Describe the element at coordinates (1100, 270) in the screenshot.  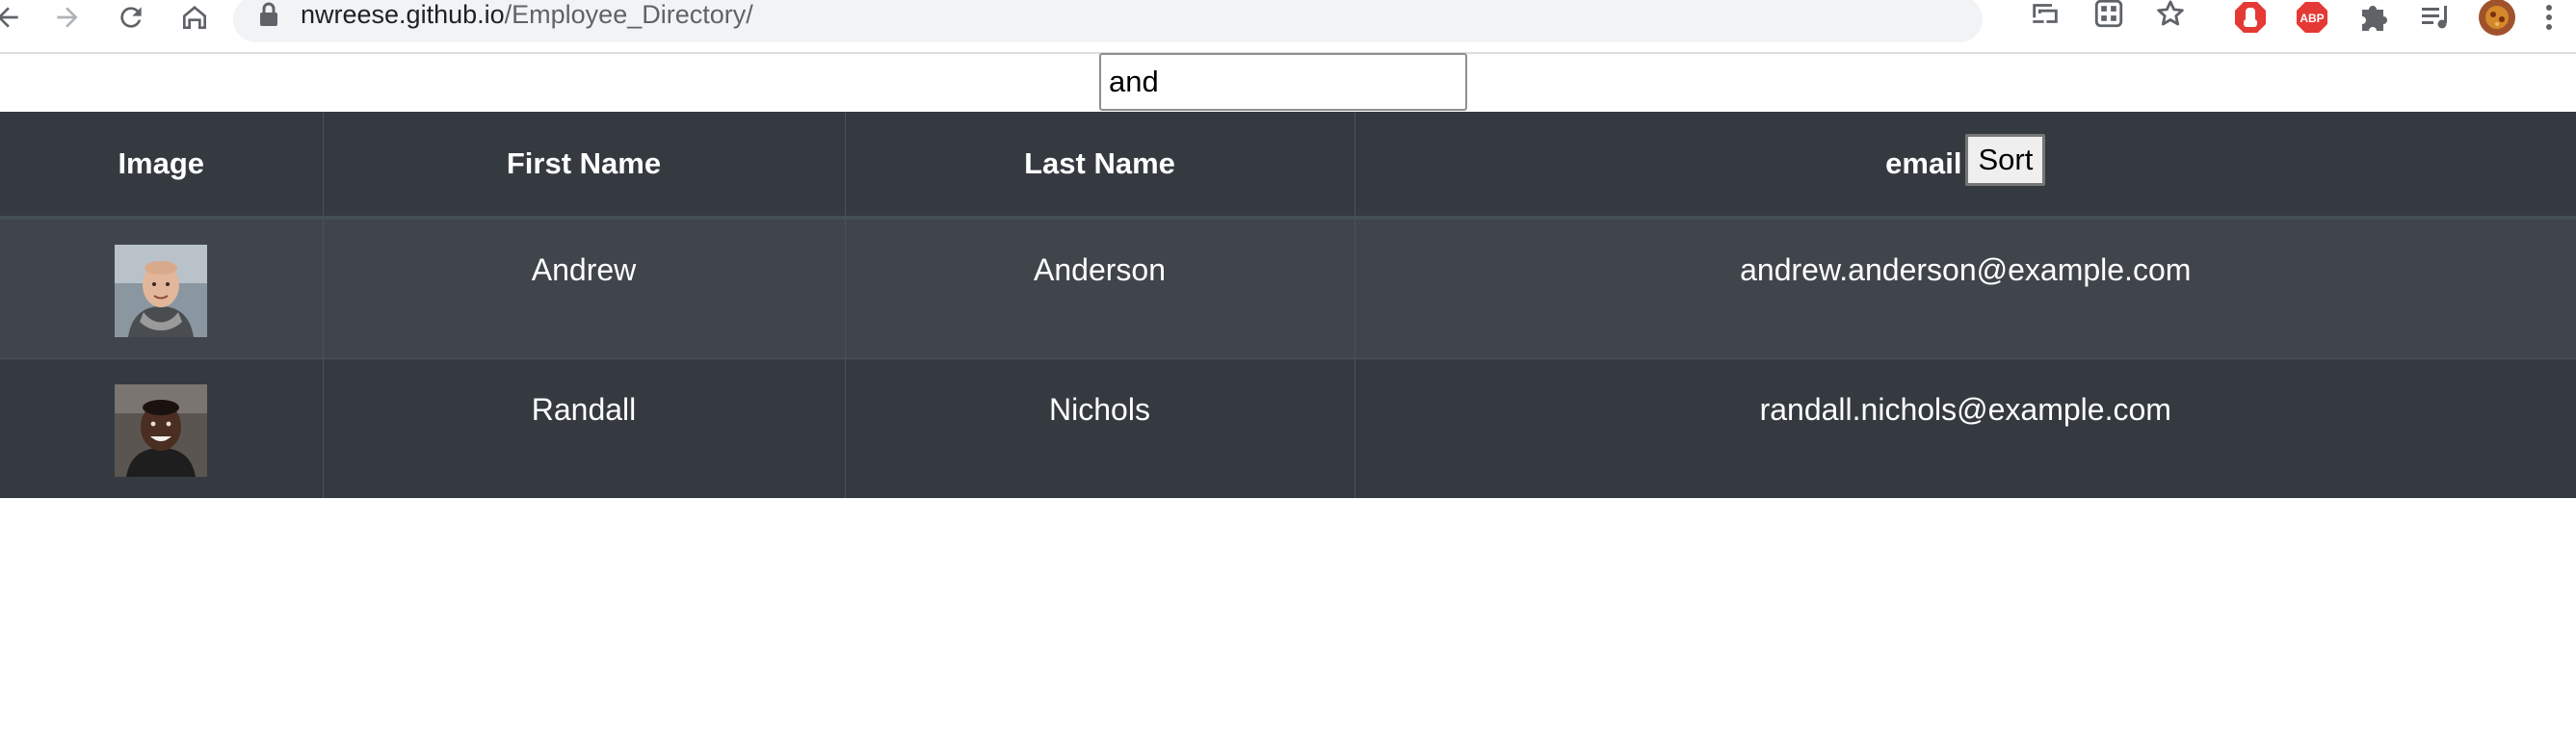
I see `last-name: Anderson` at that location.